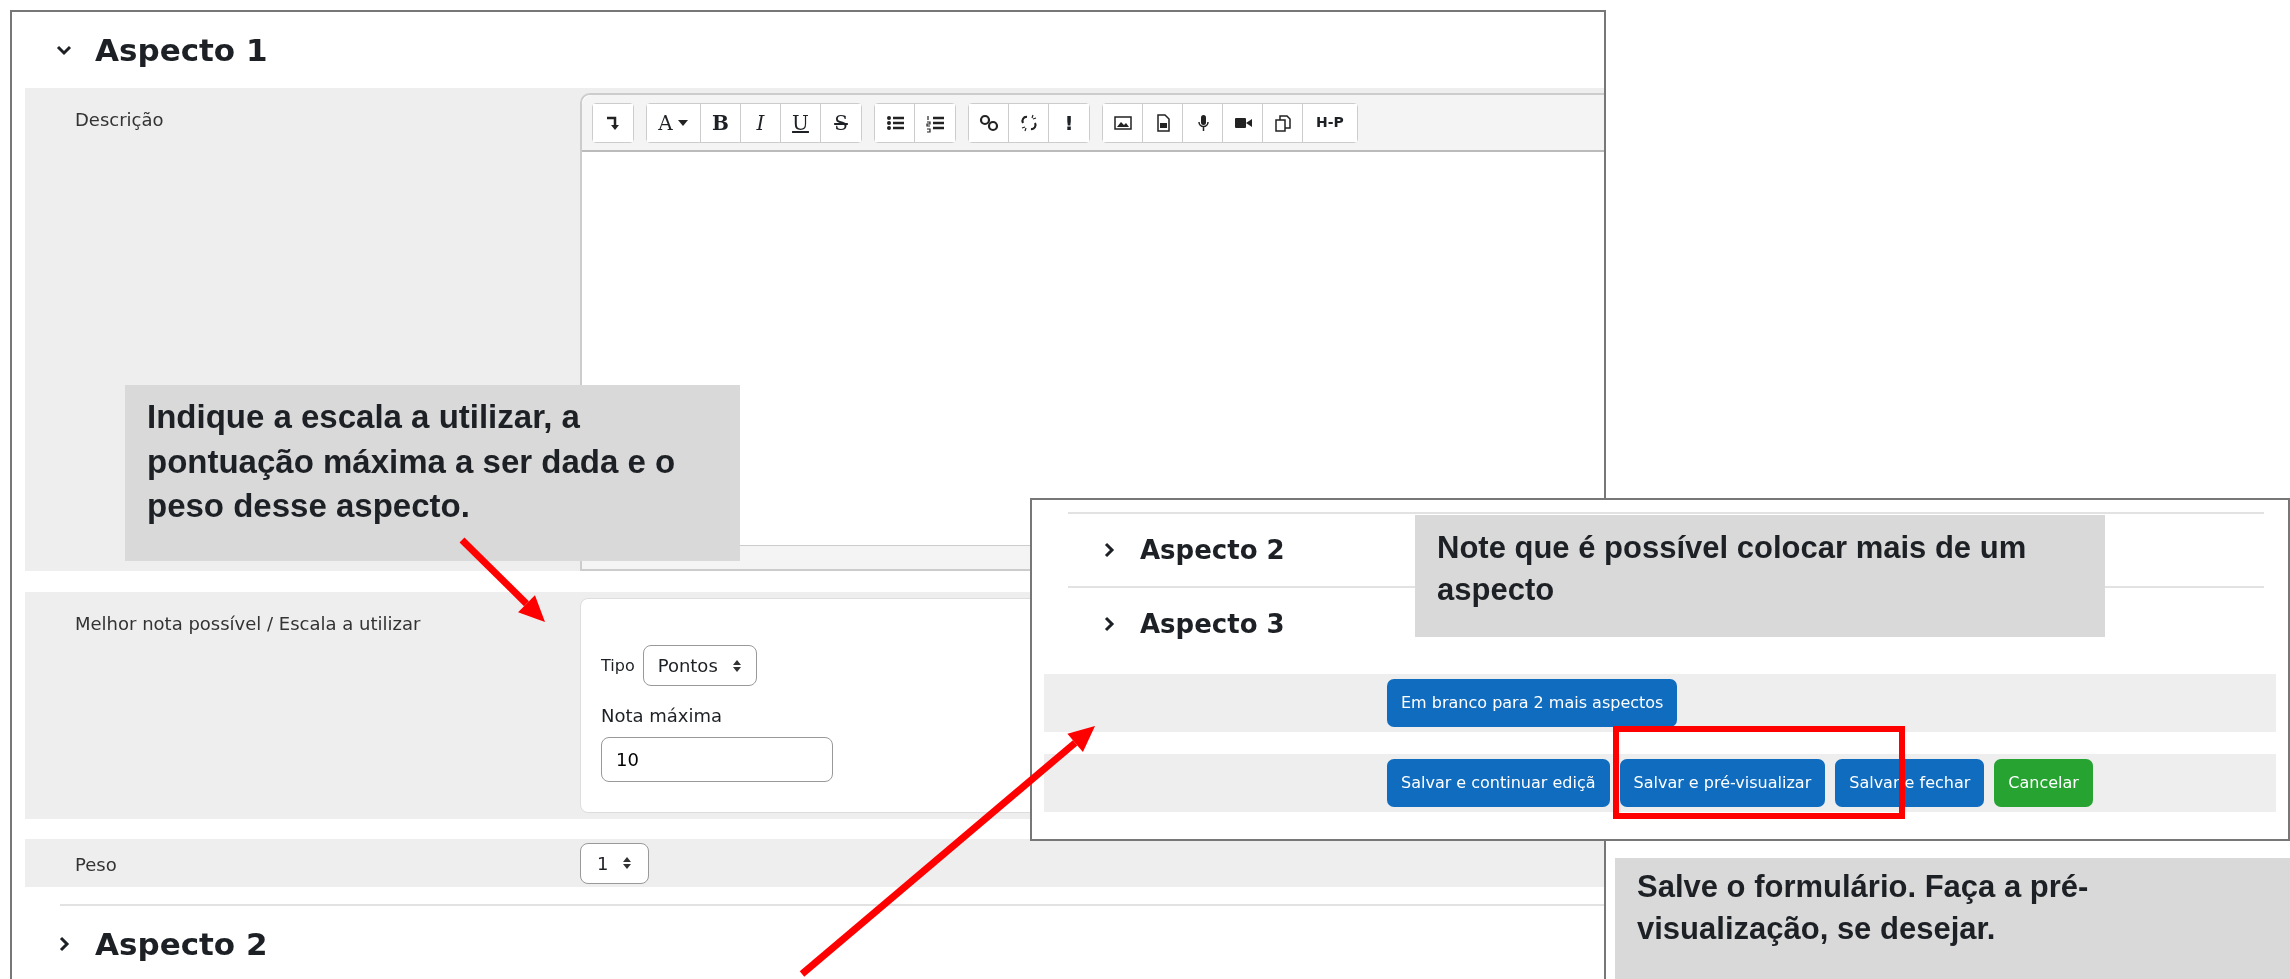  What do you see at coordinates (119, 120) in the screenshot?
I see `field-label: Descrição` at bounding box center [119, 120].